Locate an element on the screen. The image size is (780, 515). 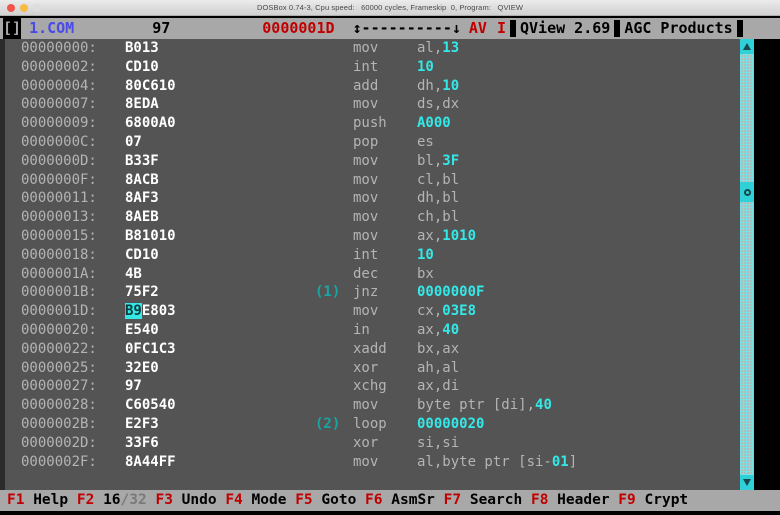
listing-row: 00000011: 8AF3 mov dh,bl is located at coordinates (372, 198).